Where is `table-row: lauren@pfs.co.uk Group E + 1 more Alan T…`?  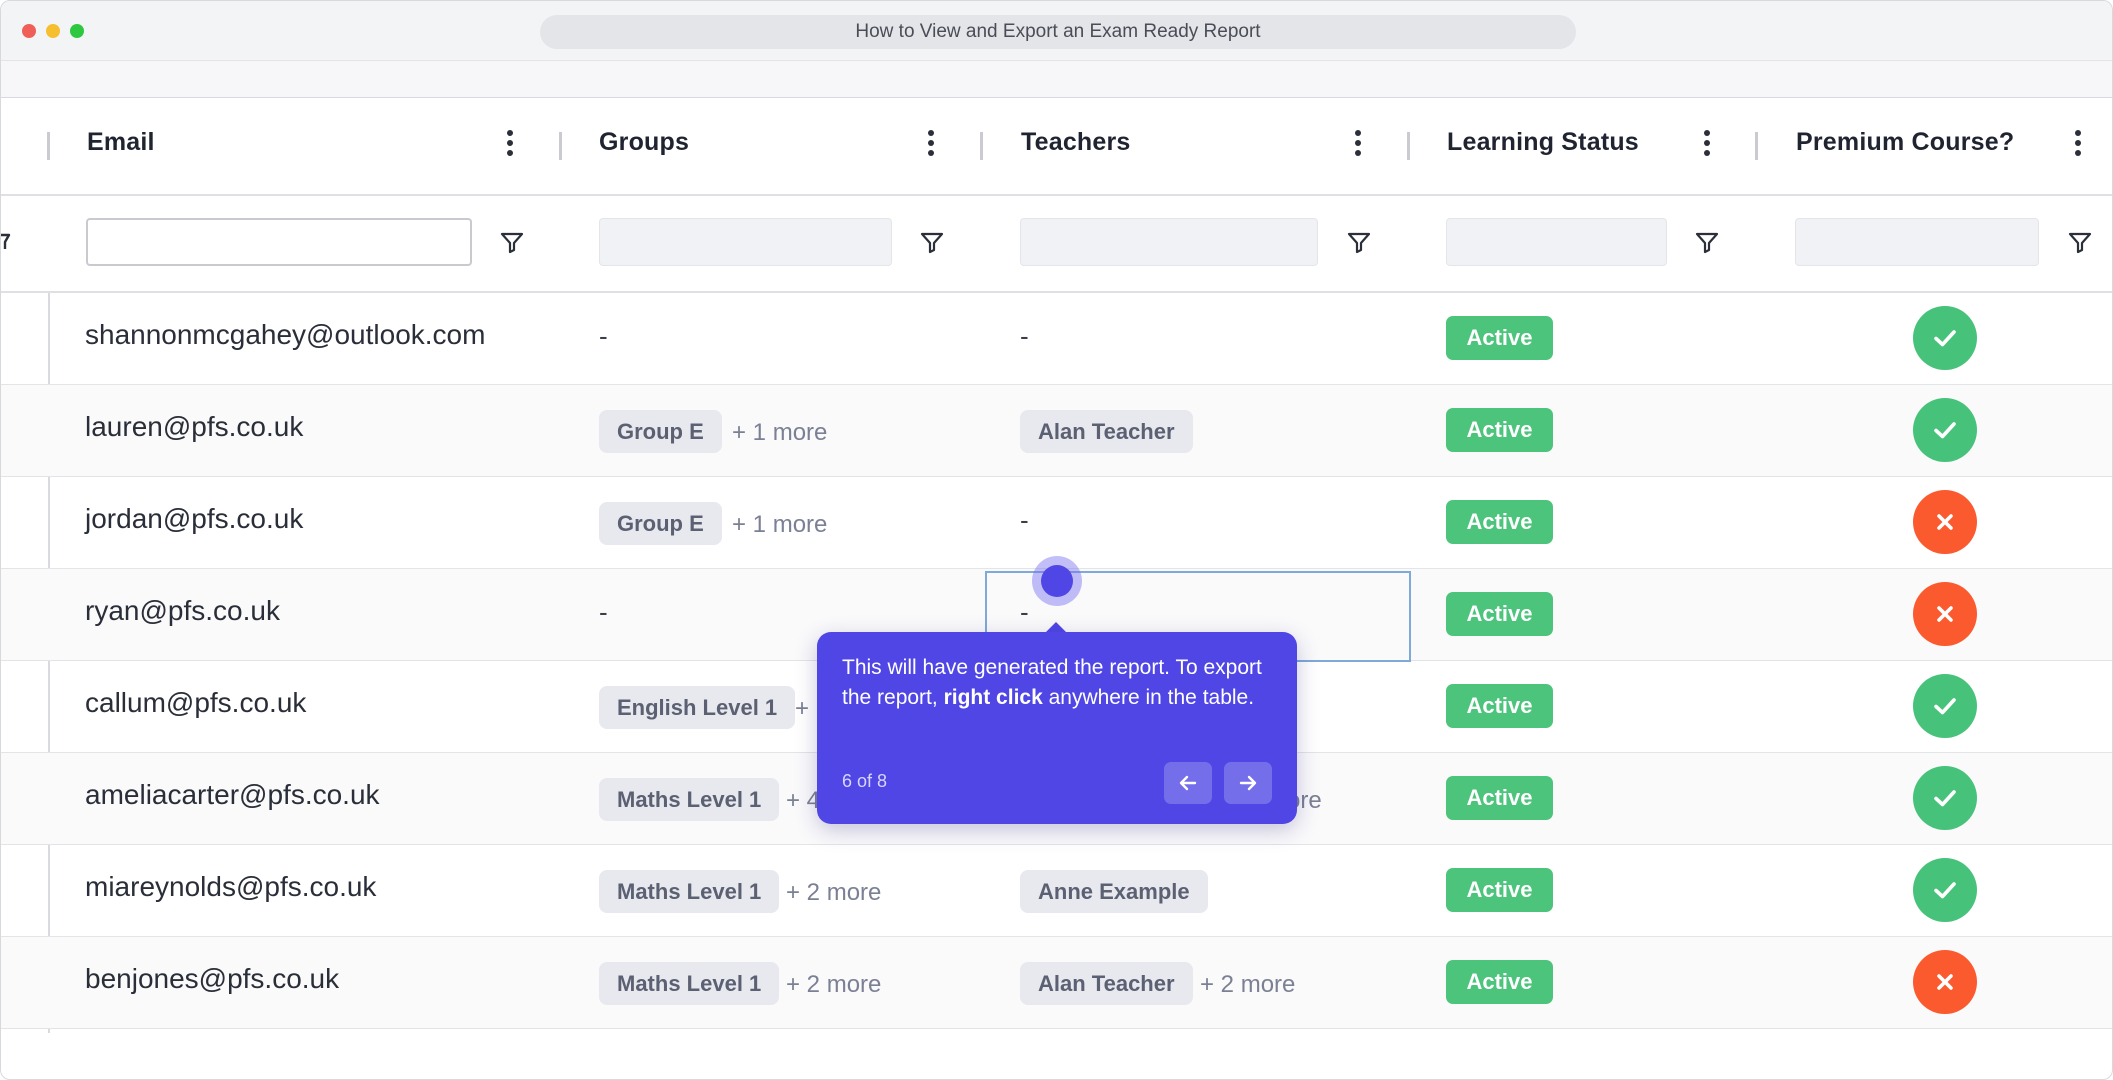
table-row: lauren@pfs.co.uk Group E + 1 more Alan T… is located at coordinates (1056, 431).